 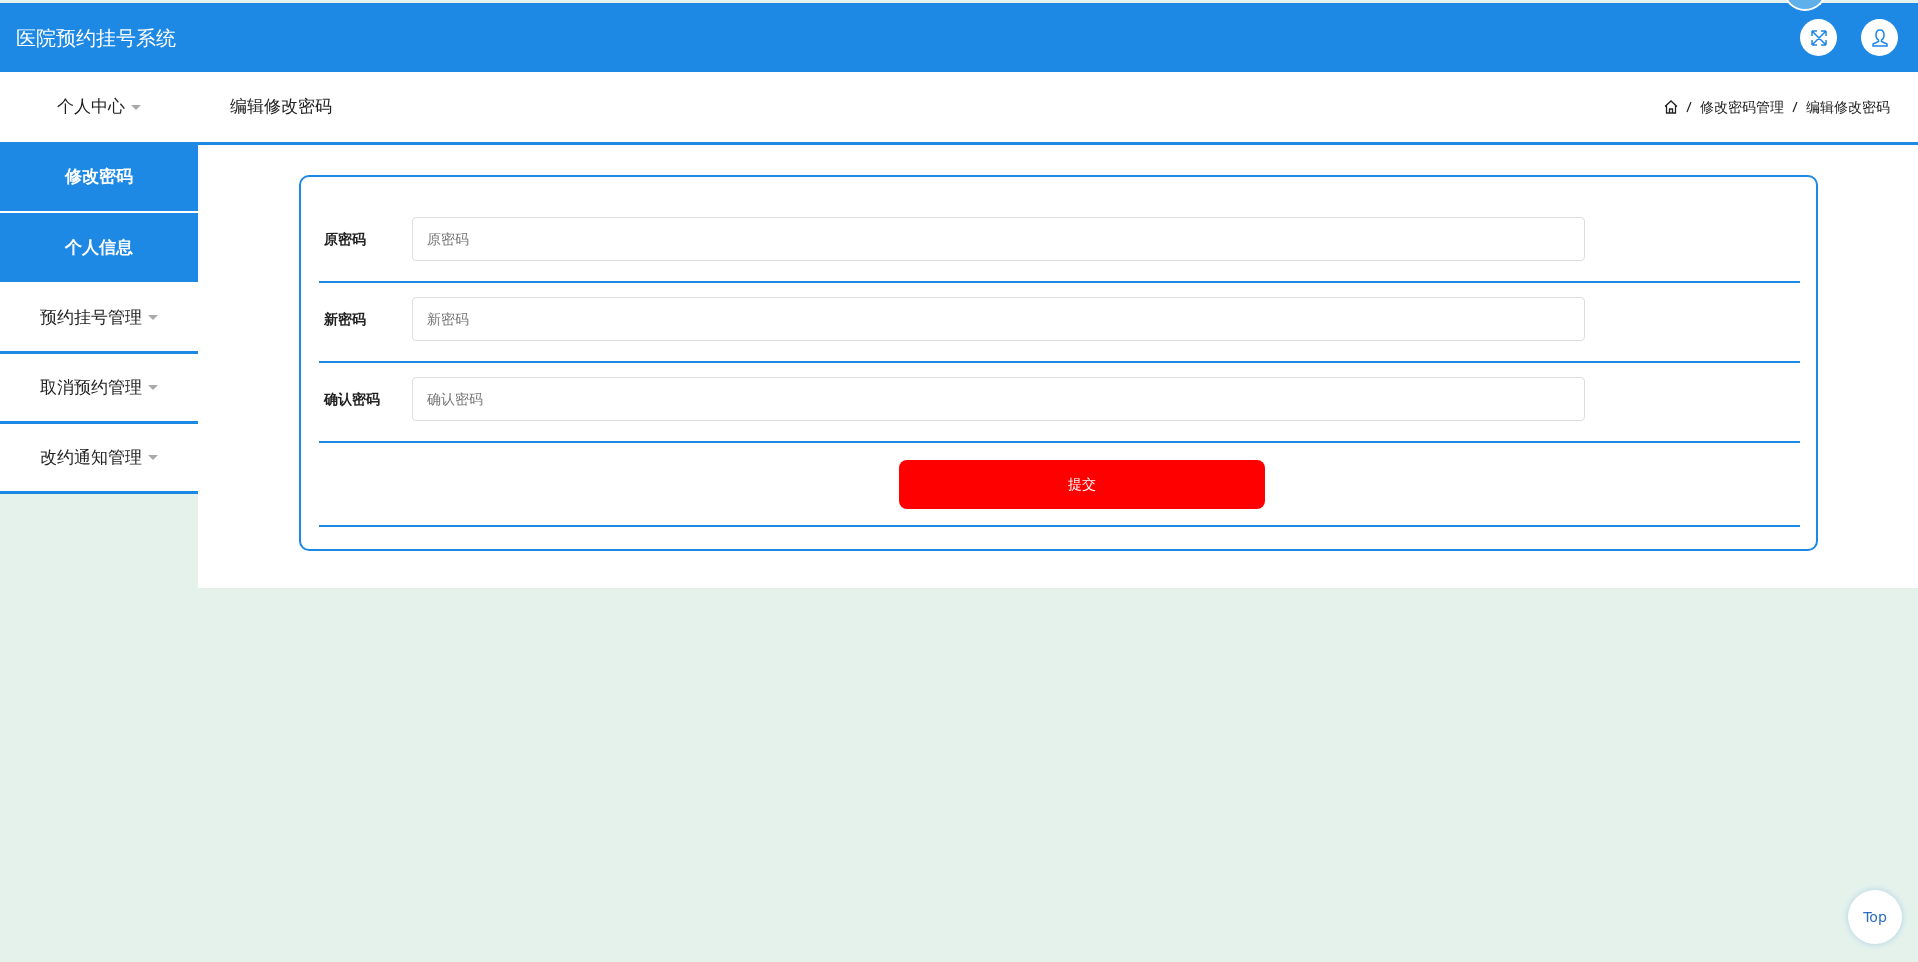 What do you see at coordinates (351, 399) in the screenshot?
I see `field-label: 确认密码` at bounding box center [351, 399].